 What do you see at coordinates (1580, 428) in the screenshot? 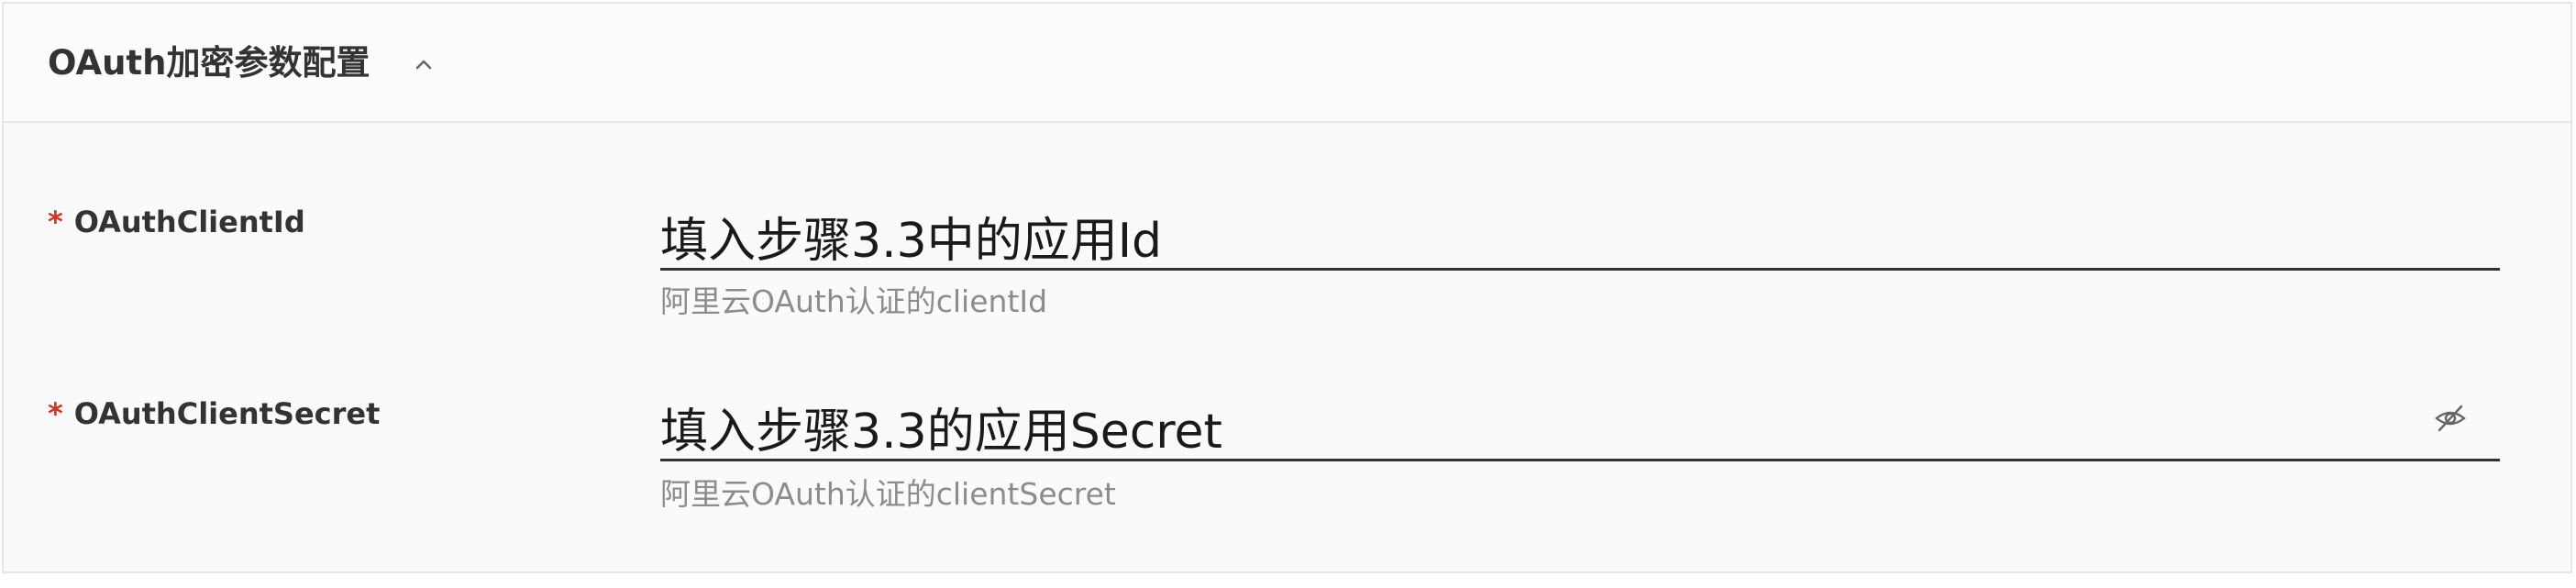
I see `client-secret-input` at bounding box center [1580, 428].